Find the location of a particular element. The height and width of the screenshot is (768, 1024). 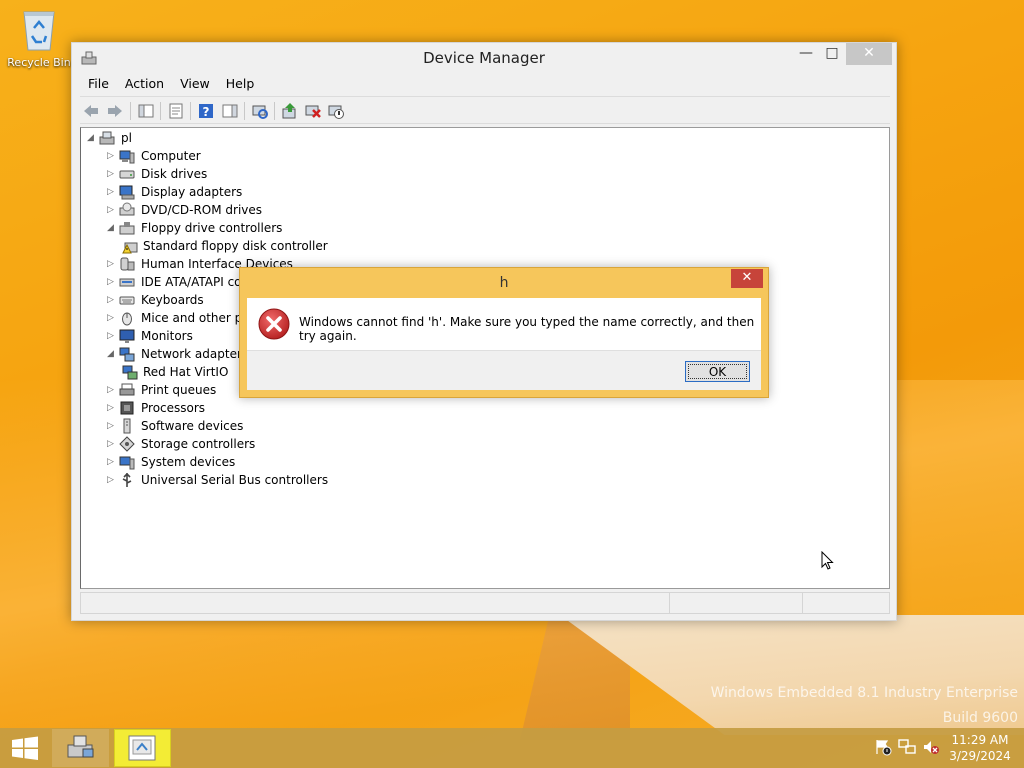

action-center-icon is located at coordinates (883, 747).